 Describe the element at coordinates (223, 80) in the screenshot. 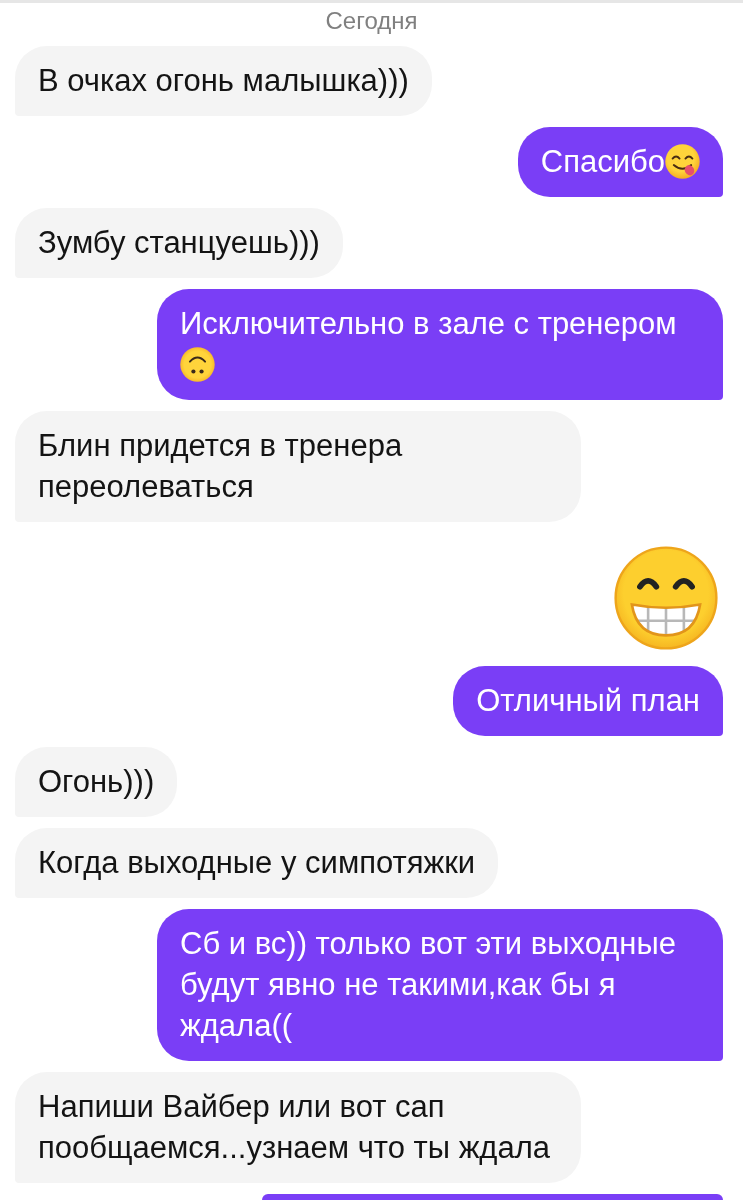

I see `message-text: В очках огонь малышка)))` at that location.